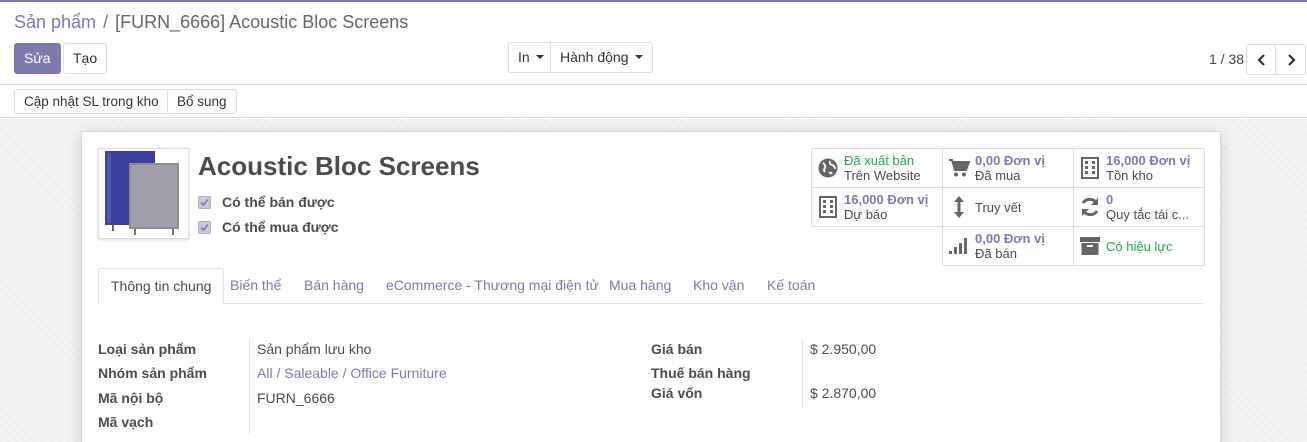 The height and width of the screenshot is (442, 1307). I want to click on cost-value: $ 2.870,00, so click(843, 393).